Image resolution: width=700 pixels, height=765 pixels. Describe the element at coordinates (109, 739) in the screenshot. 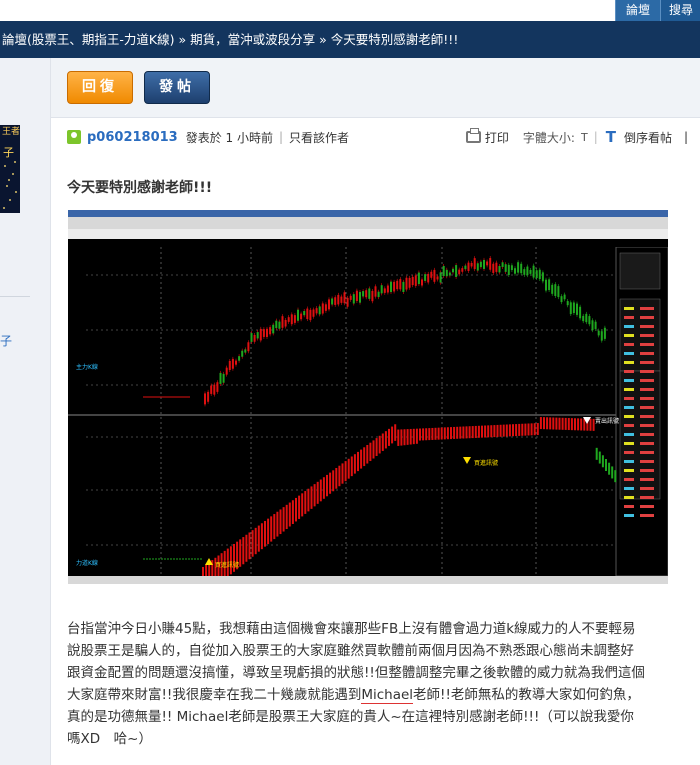

I see `post-body-line: 嗎XD 哈~）` at that location.